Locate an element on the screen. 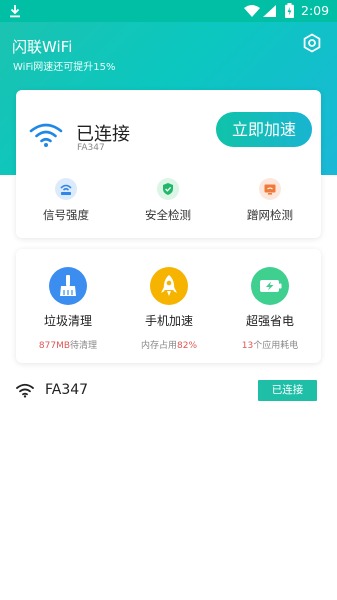 The height and width of the screenshot is (600, 337). wifi-connected-icon is located at coordinates (46, 135).